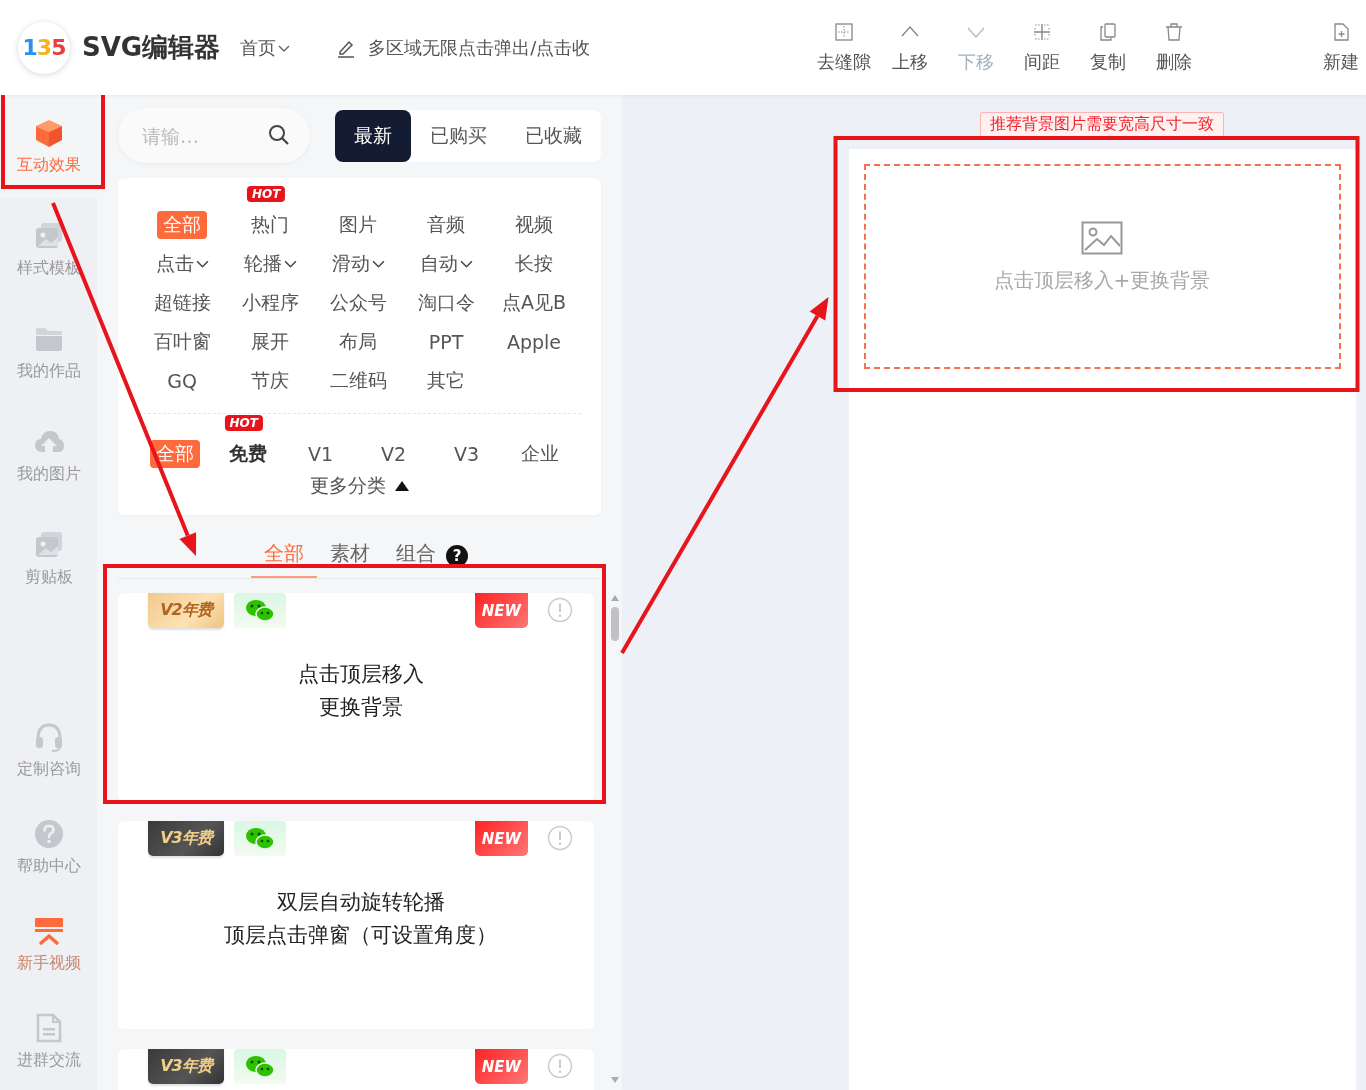  What do you see at coordinates (534, 263) in the screenshot?
I see `category-tab: 长按` at bounding box center [534, 263].